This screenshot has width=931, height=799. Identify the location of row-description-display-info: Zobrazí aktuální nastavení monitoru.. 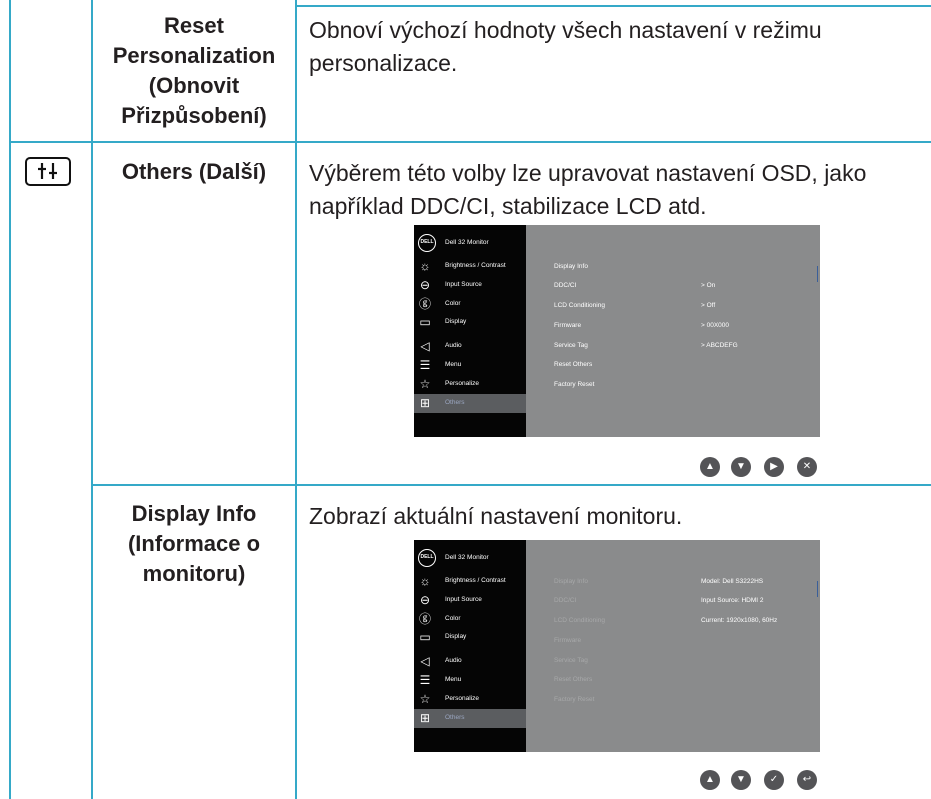
(496, 516).